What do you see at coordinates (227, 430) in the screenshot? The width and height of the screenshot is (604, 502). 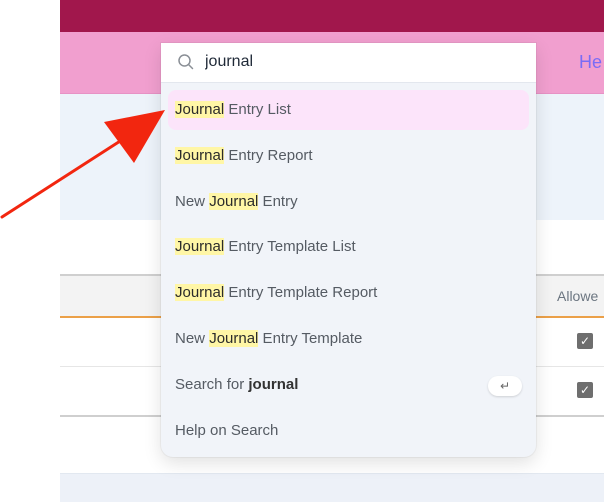 I see `help-on-search-label: Help on Search` at bounding box center [227, 430].